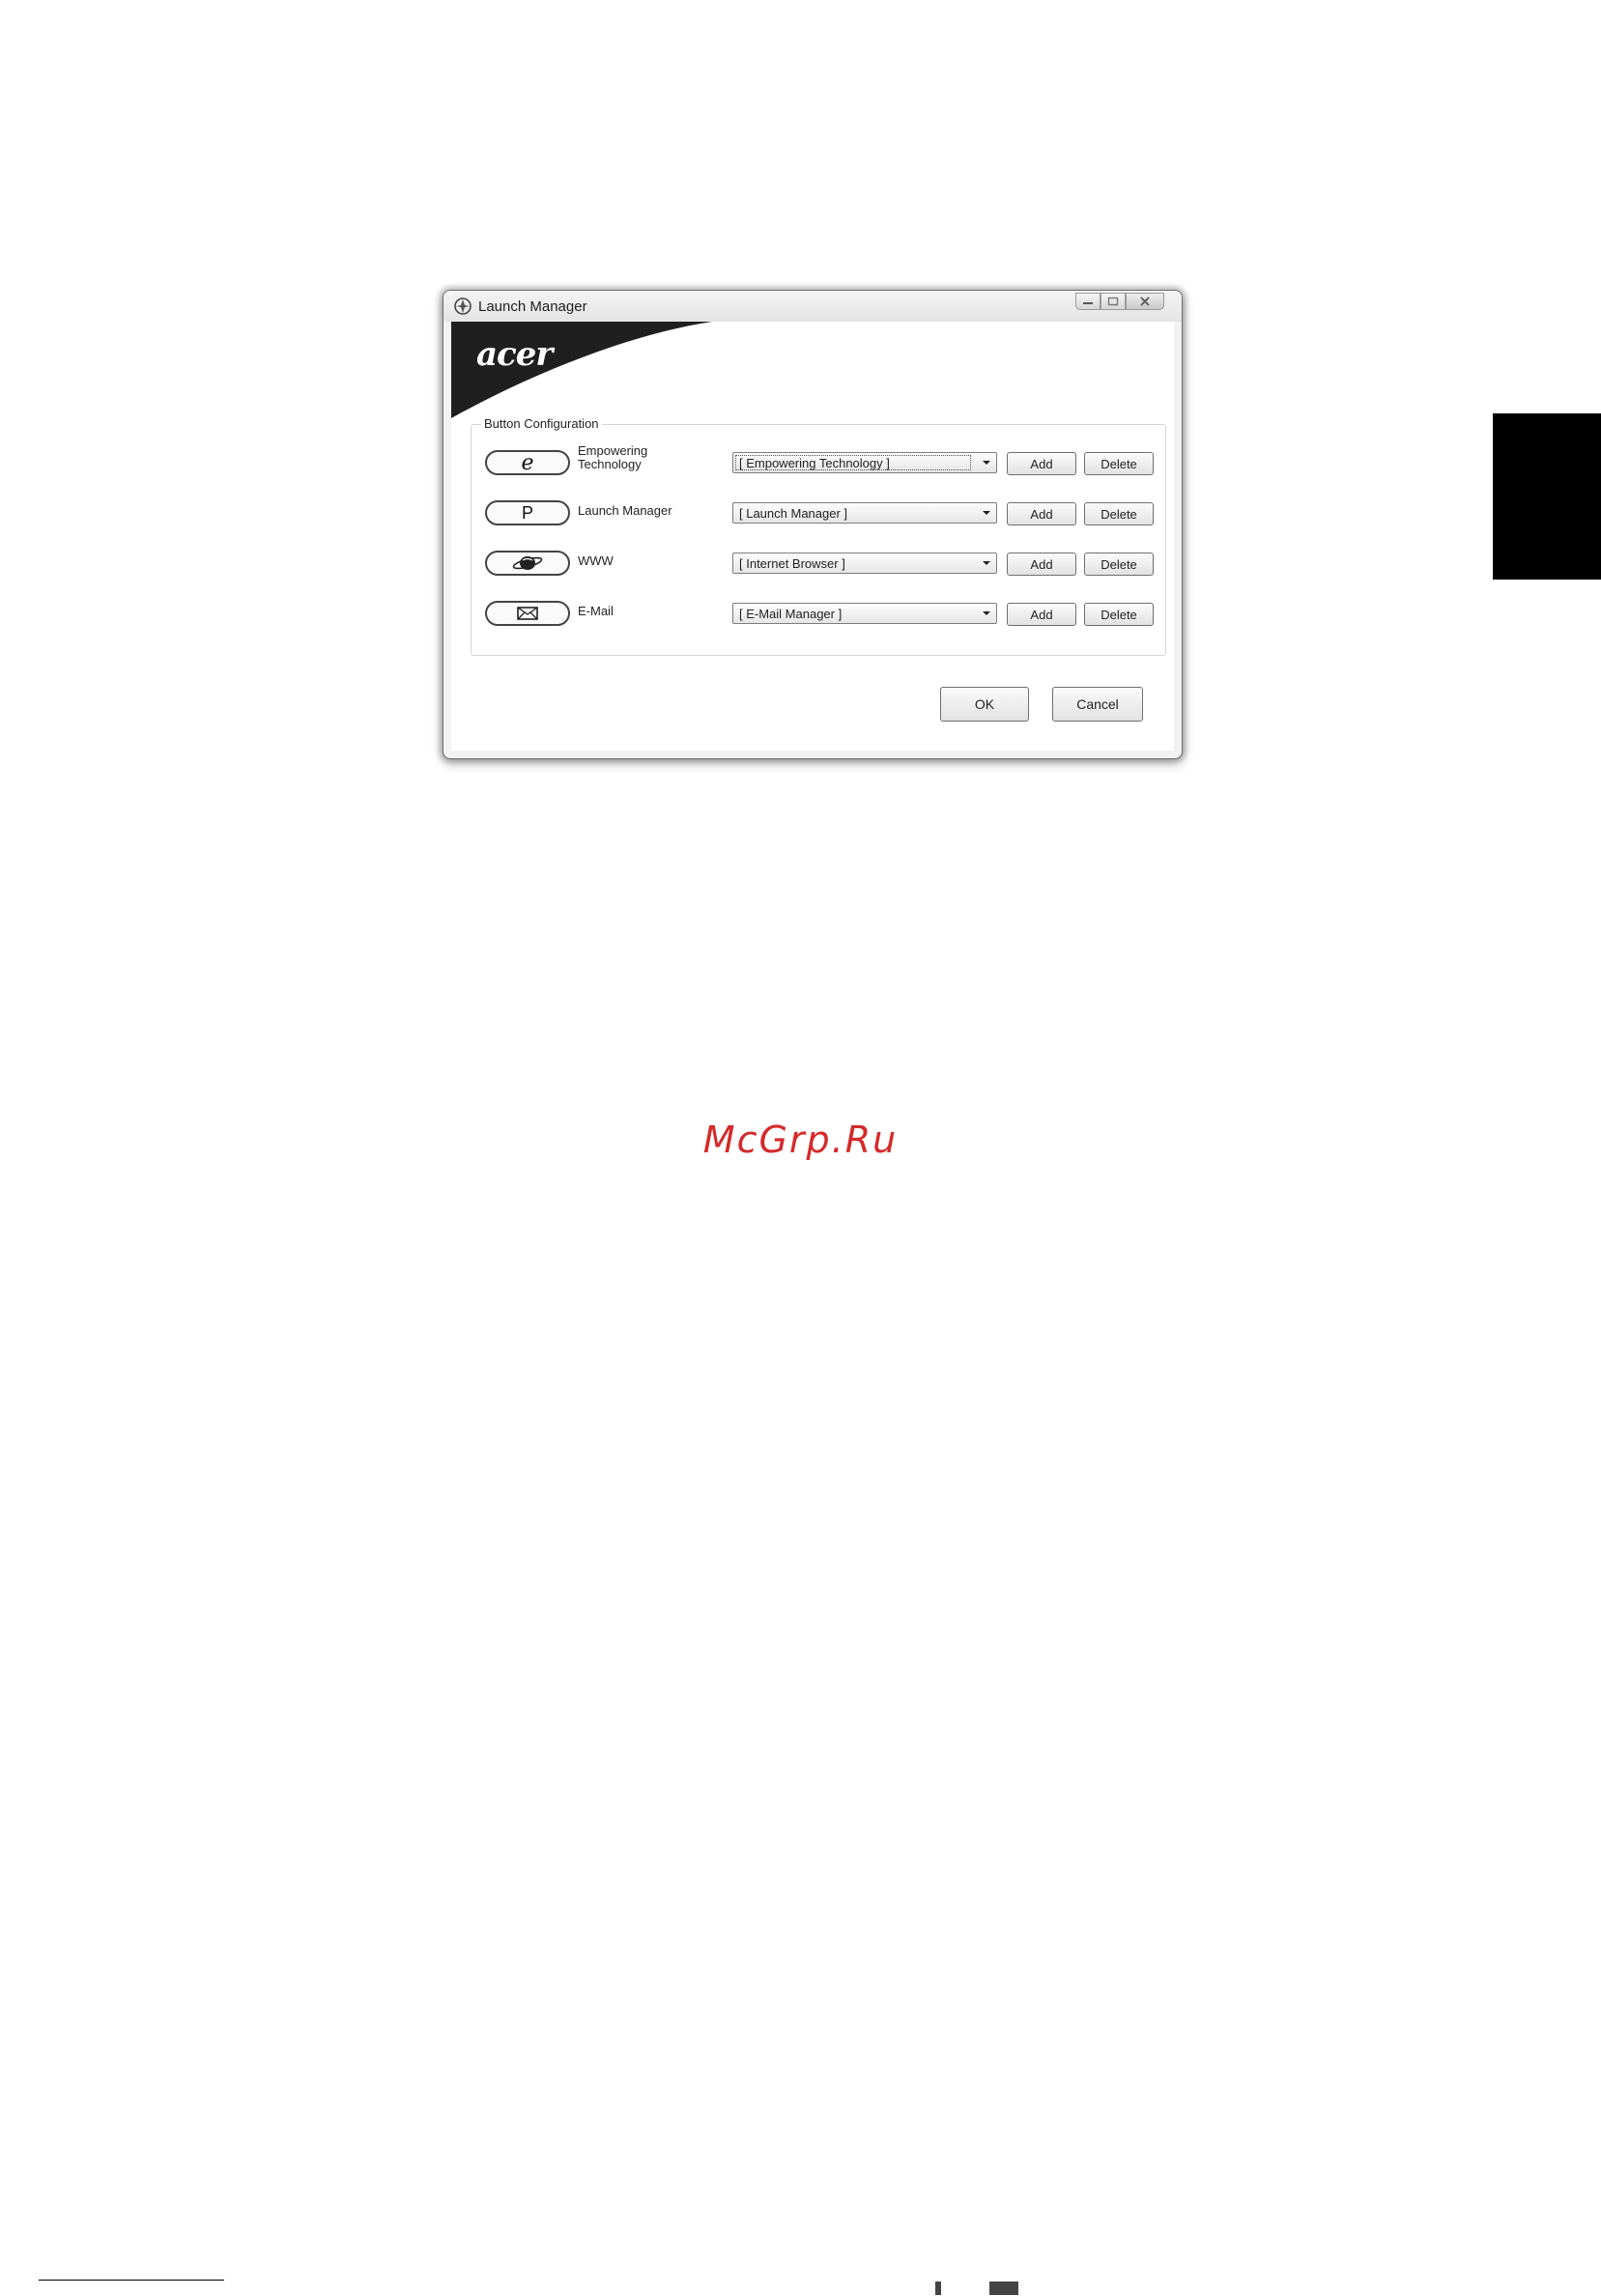  What do you see at coordinates (984, 704) in the screenshot?
I see `ok-button: OK` at bounding box center [984, 704].